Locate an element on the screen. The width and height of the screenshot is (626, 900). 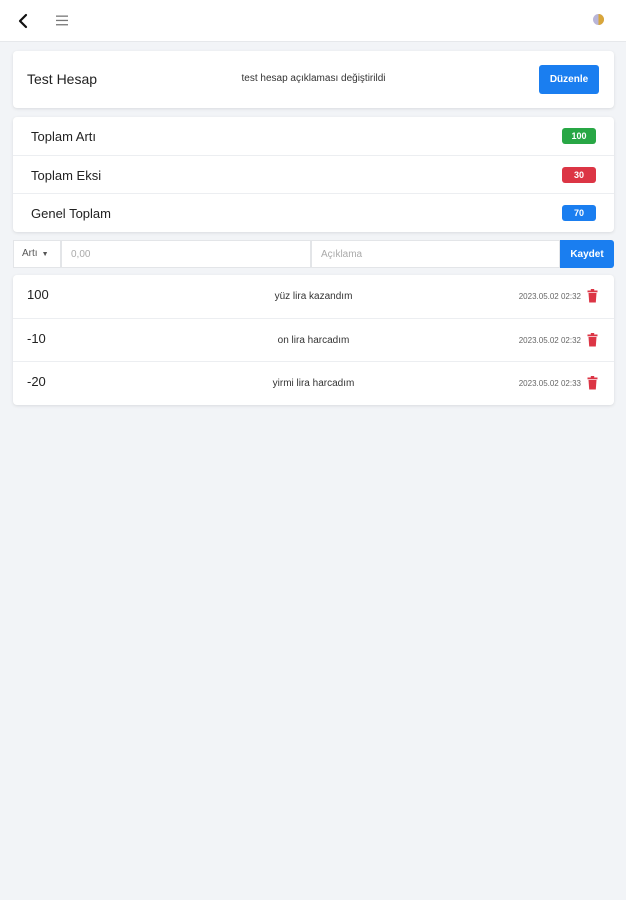
total-row-minus: Toplam Eksi 30 is located at coordinates (313, 174).